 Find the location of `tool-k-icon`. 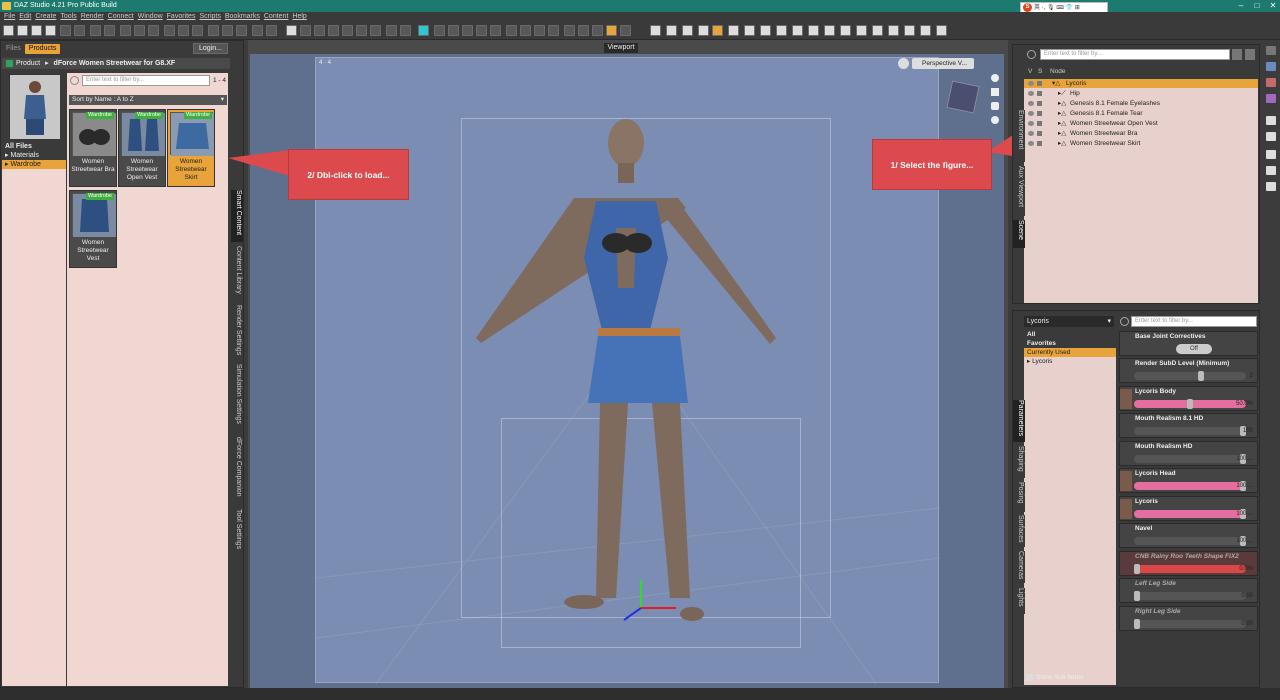

tool-k-icon is located at coordinates (893, 30).